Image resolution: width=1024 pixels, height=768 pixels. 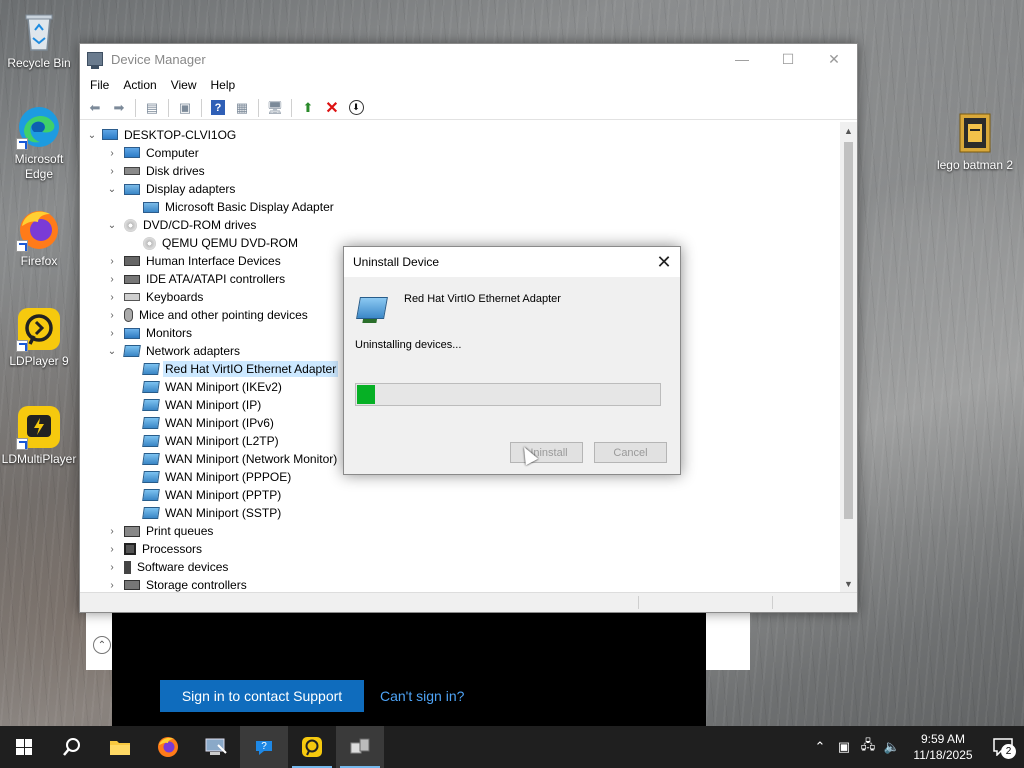 I want to click on tree-root-label: DESKTOP-CLVI1OG, so click(x=180, y=135).